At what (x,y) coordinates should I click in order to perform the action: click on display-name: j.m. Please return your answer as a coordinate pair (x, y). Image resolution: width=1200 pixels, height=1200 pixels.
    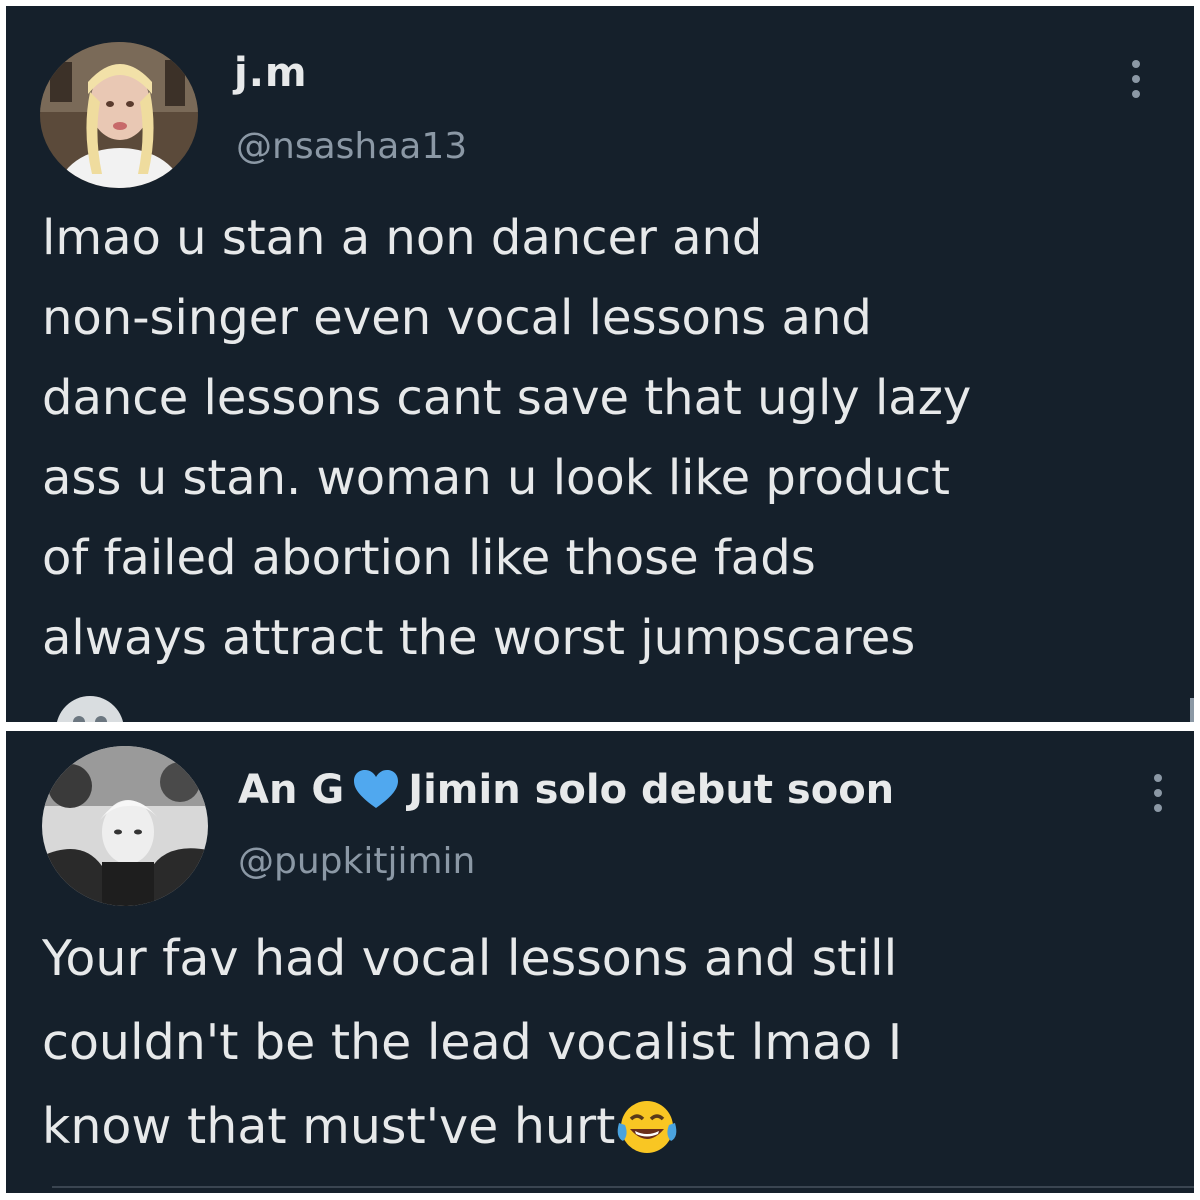
    Looking at the image, I should click on (271, 73).